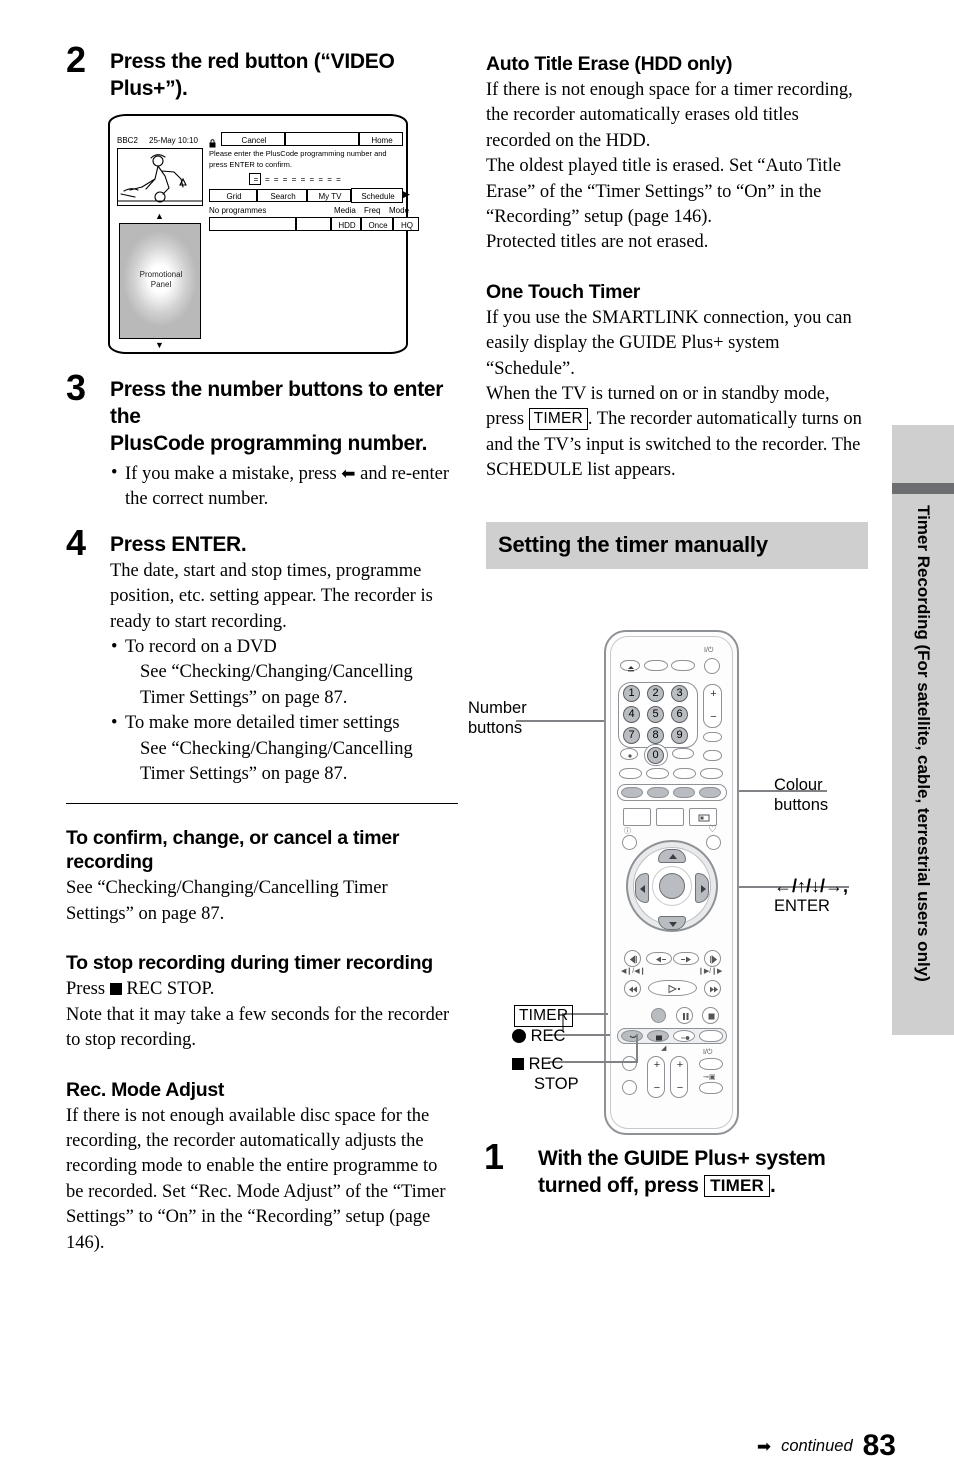 The height and width of the screenshot is (1483, 954). I want to click on next-icon, so click(714, 959).